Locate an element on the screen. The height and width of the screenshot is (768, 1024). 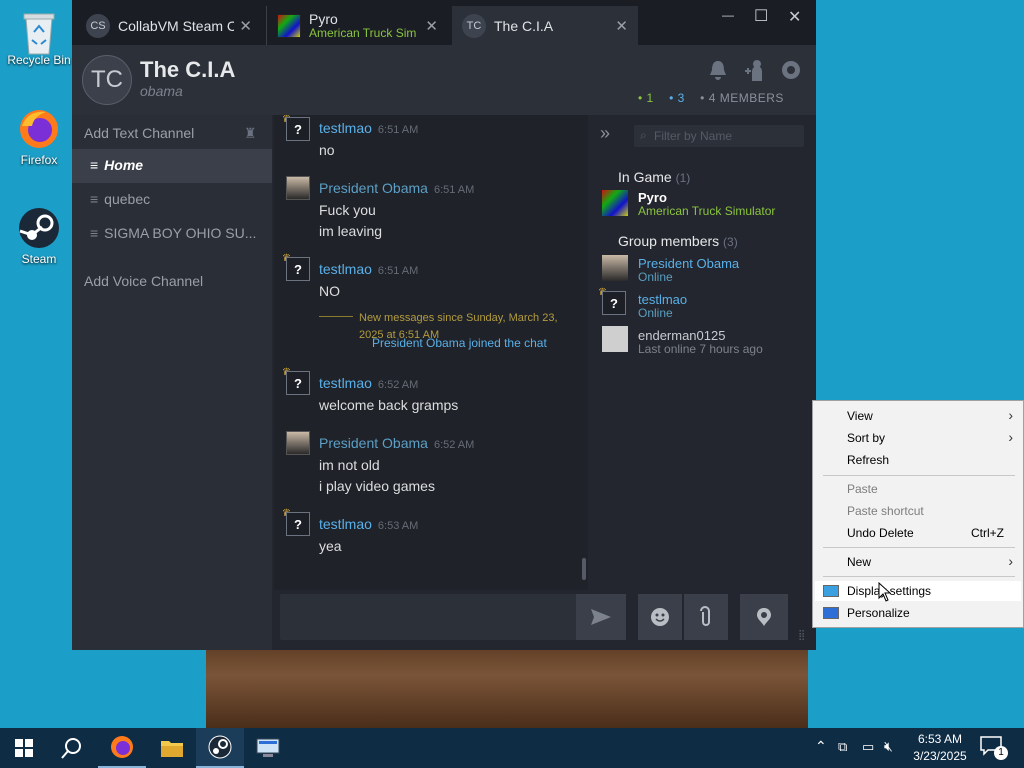
start-button is located at coordinates (24, 748).